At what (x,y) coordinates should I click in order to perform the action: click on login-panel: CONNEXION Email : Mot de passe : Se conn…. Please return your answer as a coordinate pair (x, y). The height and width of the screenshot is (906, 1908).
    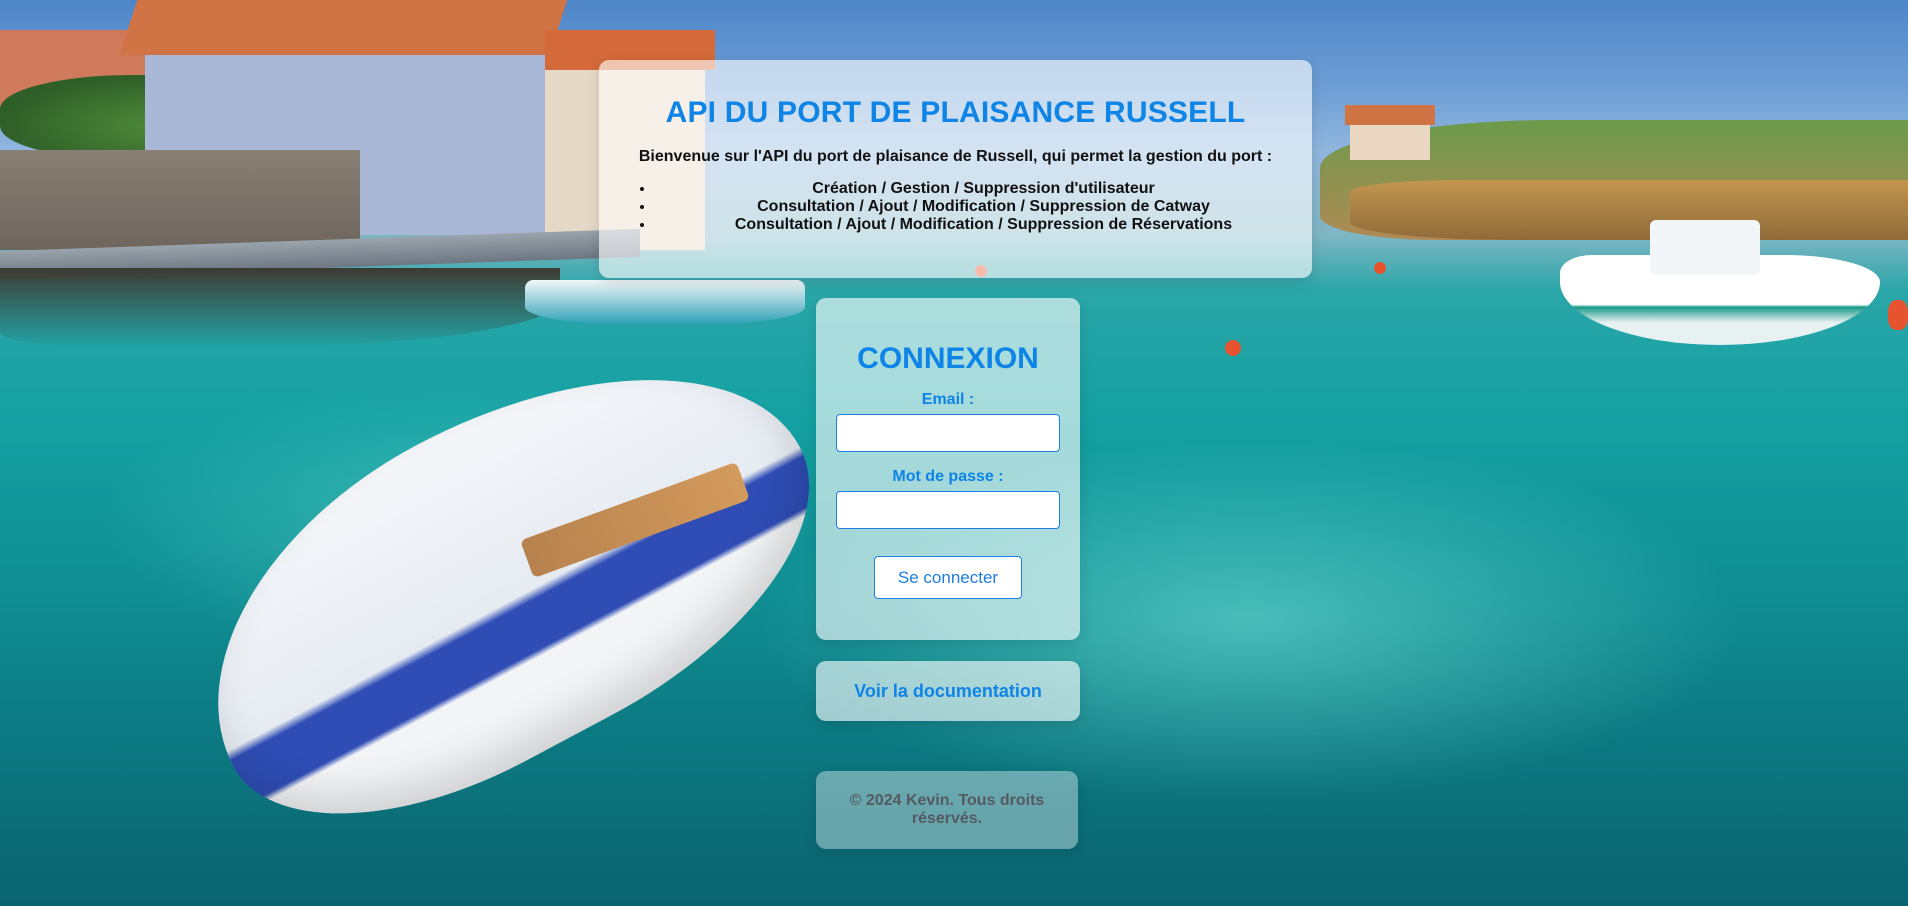
    Looking at the image, I should click on (948, 469).